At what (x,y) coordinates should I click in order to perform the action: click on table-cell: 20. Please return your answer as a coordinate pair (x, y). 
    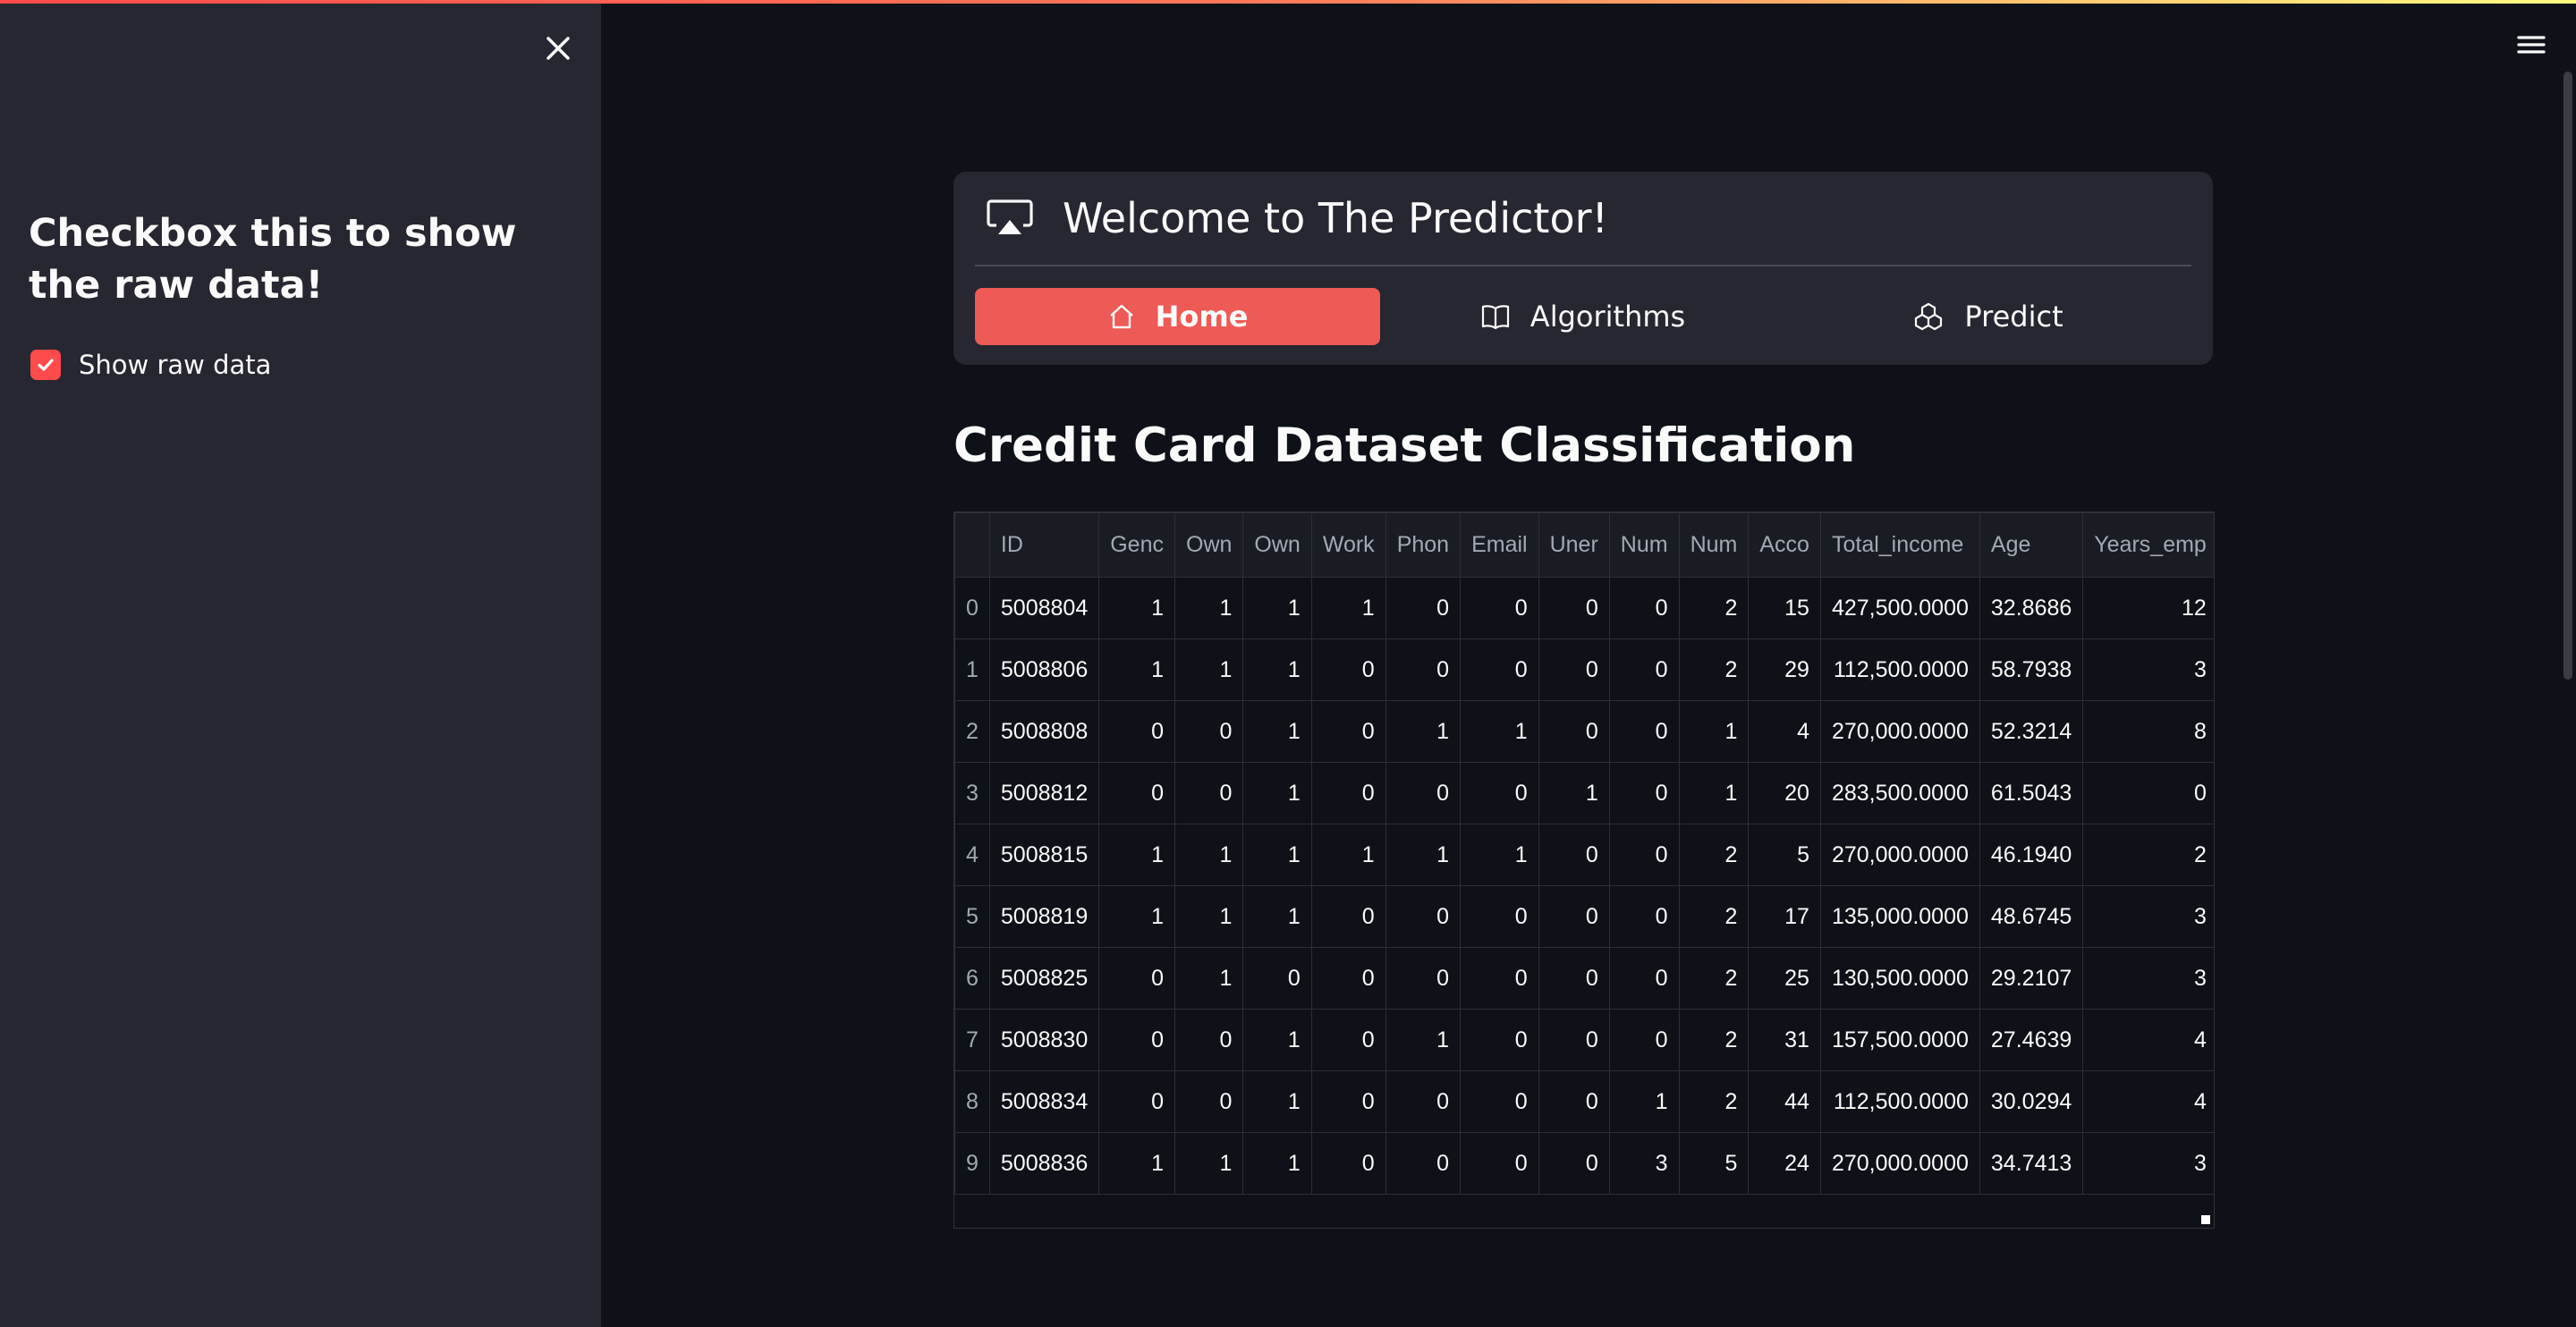
    Looking at the image, I should click on (1784, 793).